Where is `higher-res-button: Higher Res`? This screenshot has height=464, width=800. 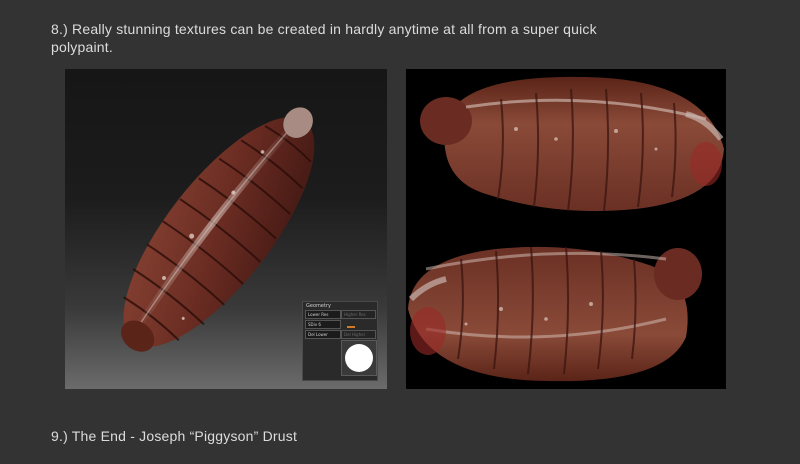 higher-res-button: Higher Res is located at coordinates (358, 314).